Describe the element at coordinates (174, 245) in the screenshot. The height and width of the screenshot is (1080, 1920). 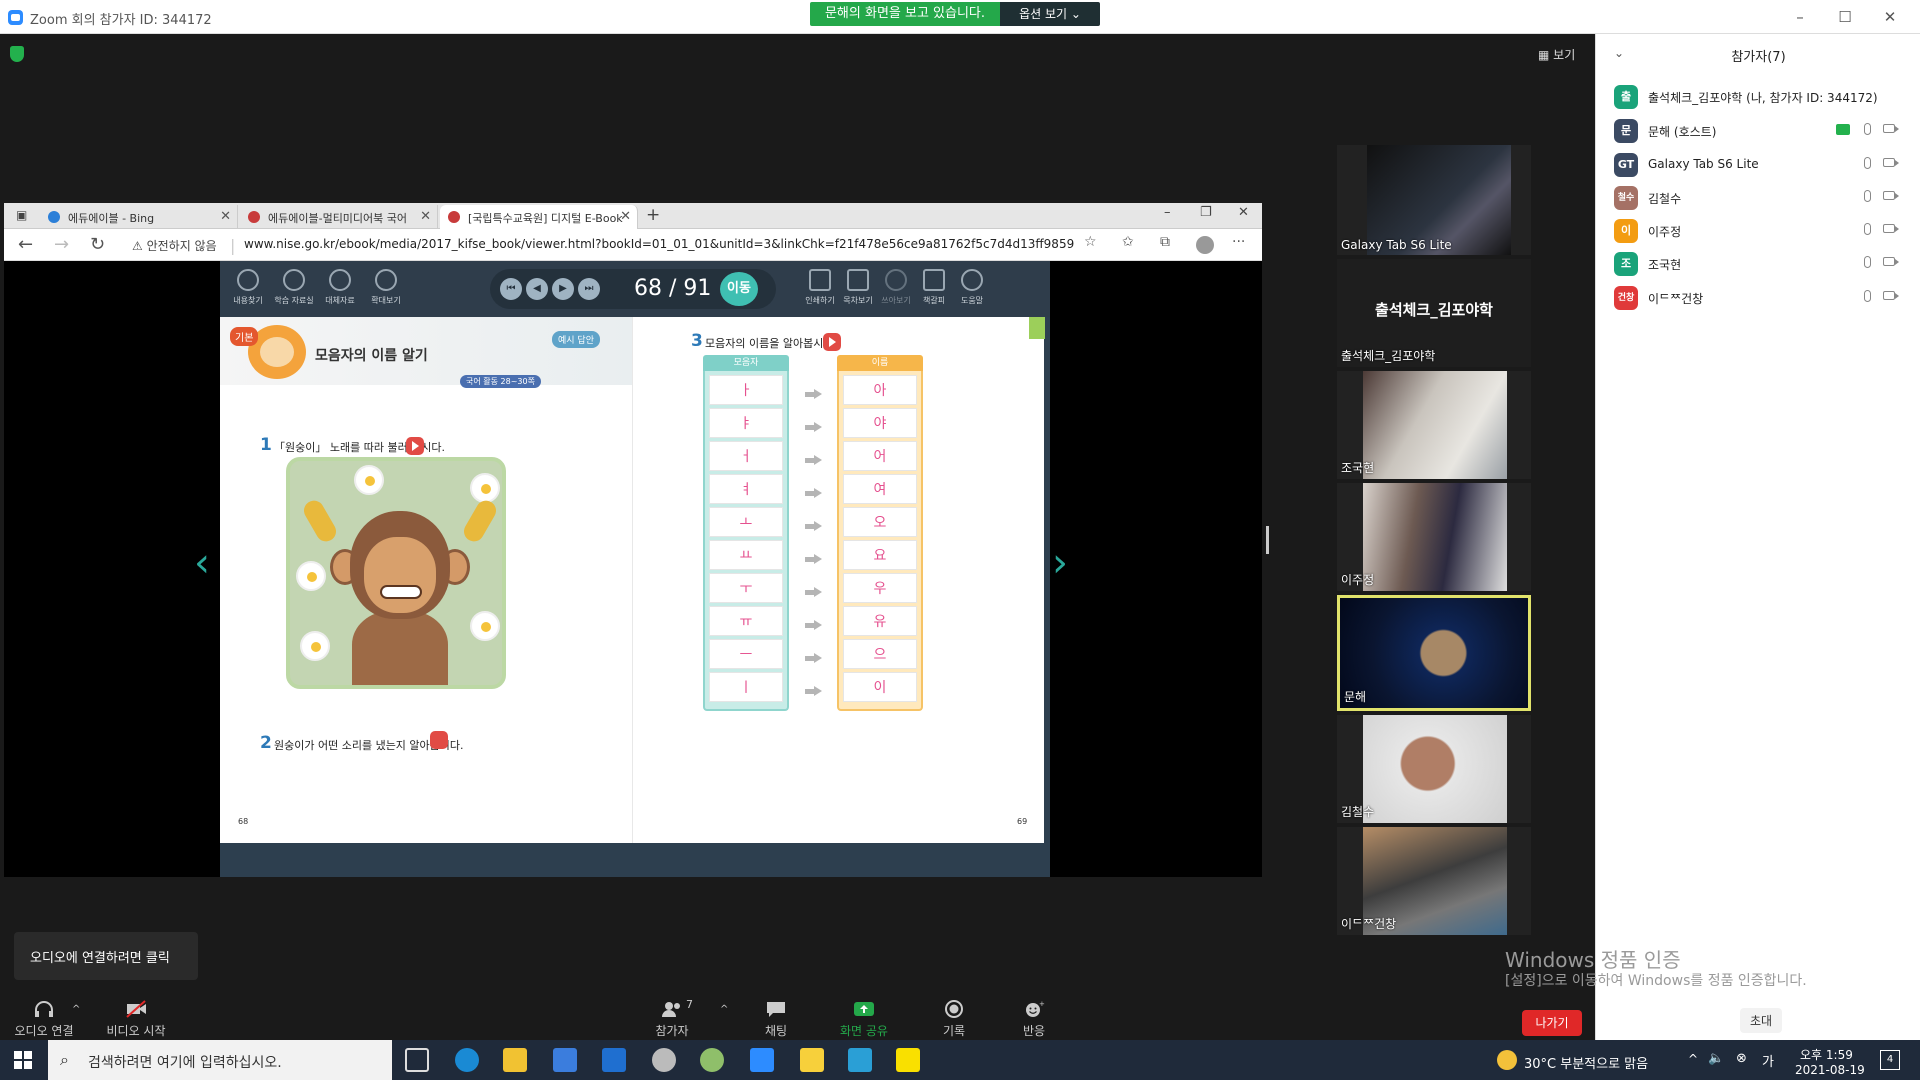
I see `security-warning: ⚠ 안전하지 않음` at that location.